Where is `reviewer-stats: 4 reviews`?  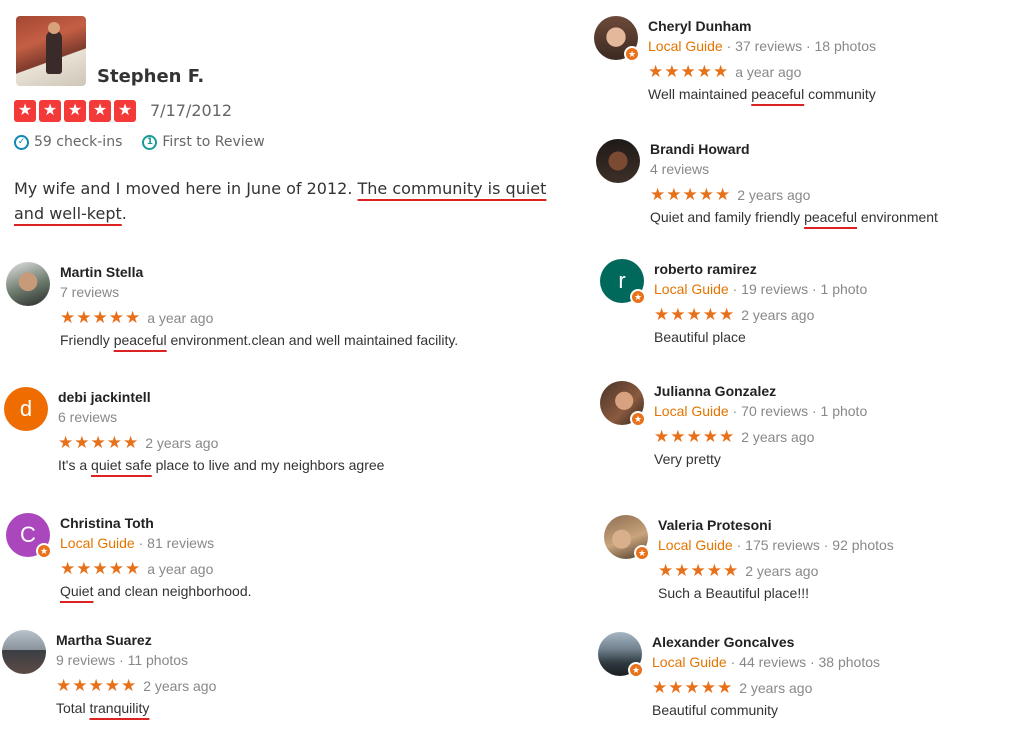 reviewer-stats: 4 reviews is located at coordinates (679, 169).